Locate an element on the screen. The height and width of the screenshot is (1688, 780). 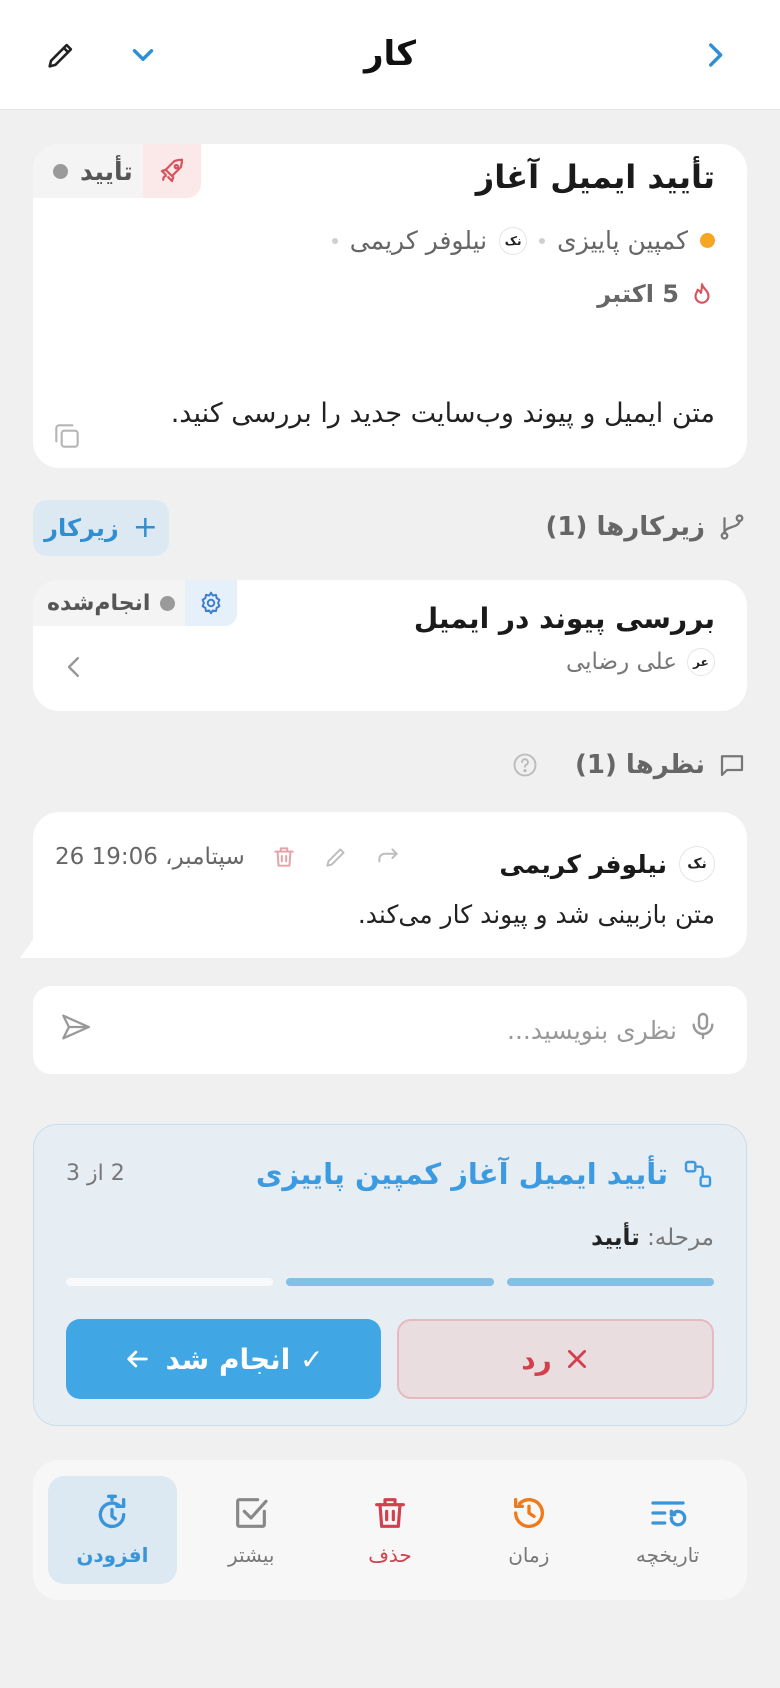
send-button is located at coordinates (76, 1029).